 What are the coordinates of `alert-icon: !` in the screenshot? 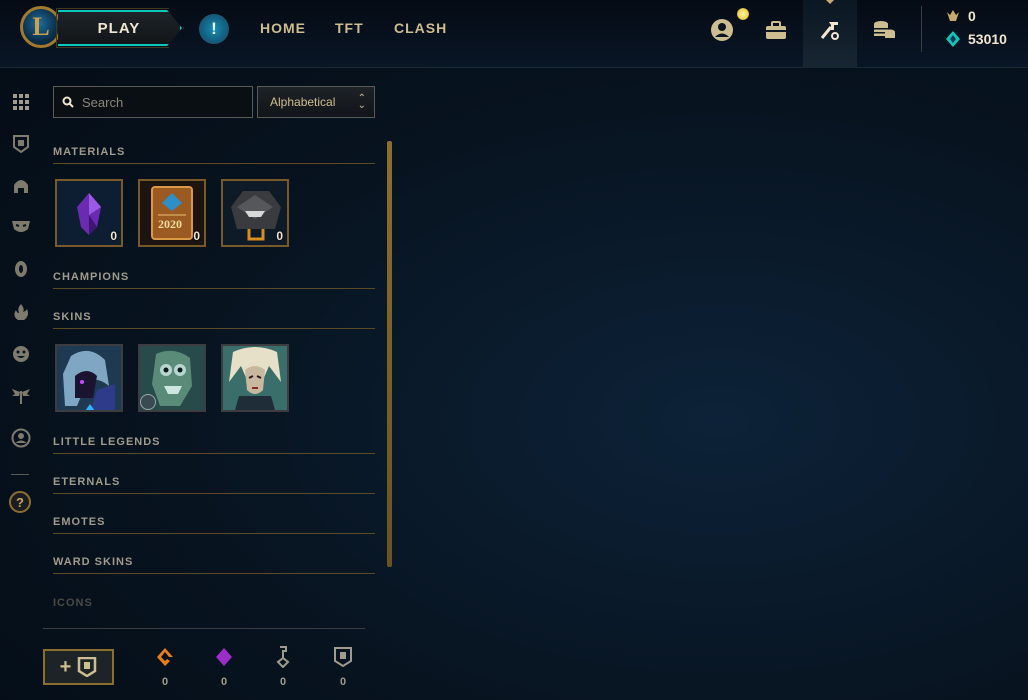 It's located at (214, 29).